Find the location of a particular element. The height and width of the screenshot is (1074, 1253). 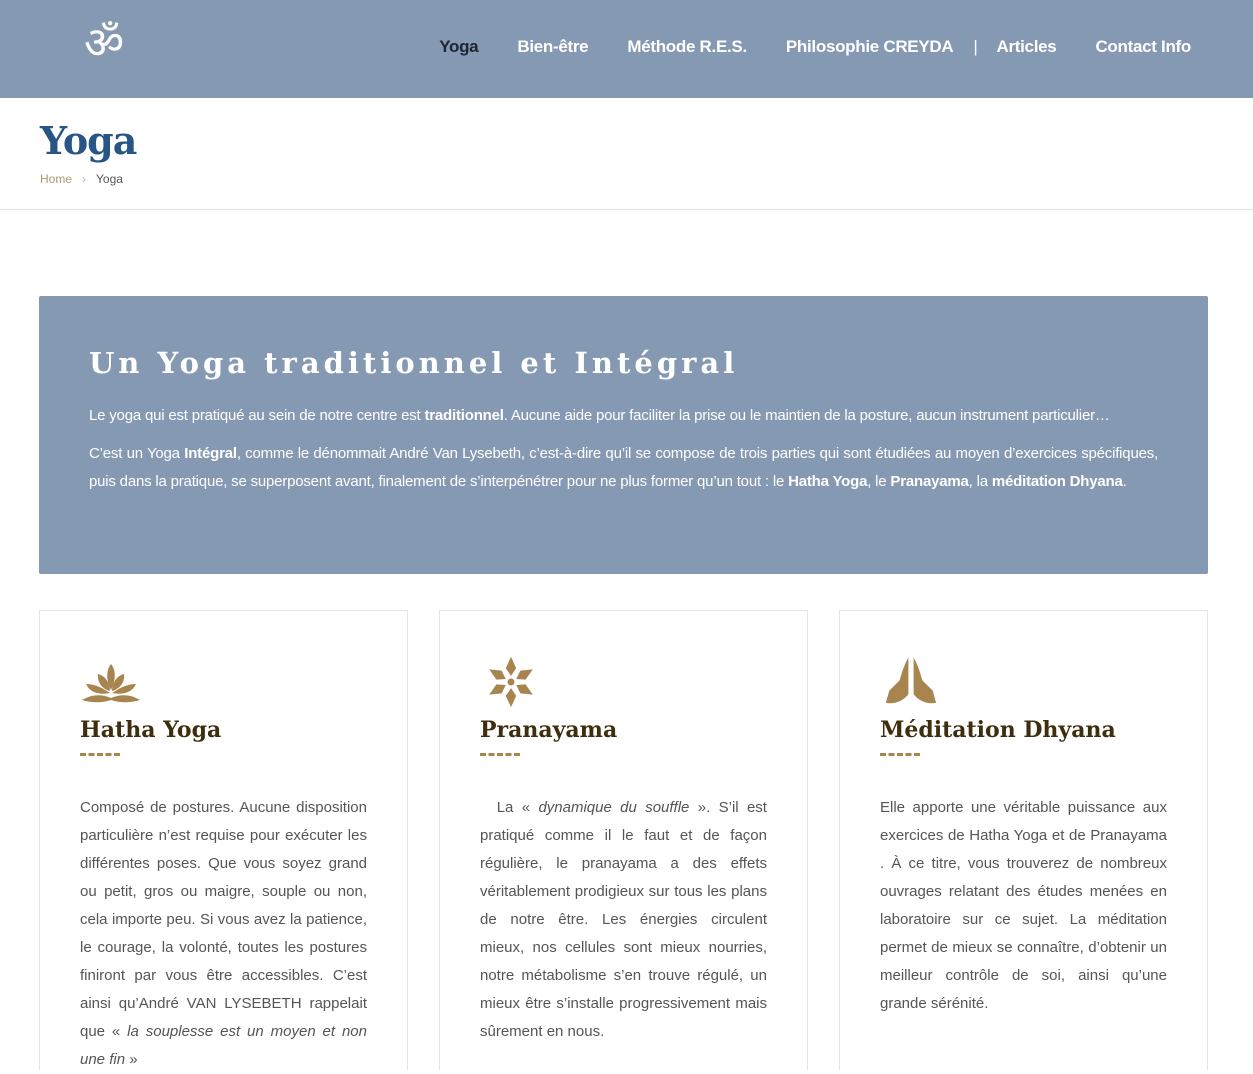

text: C’est un Yoga is located at coordinates (137, 453).